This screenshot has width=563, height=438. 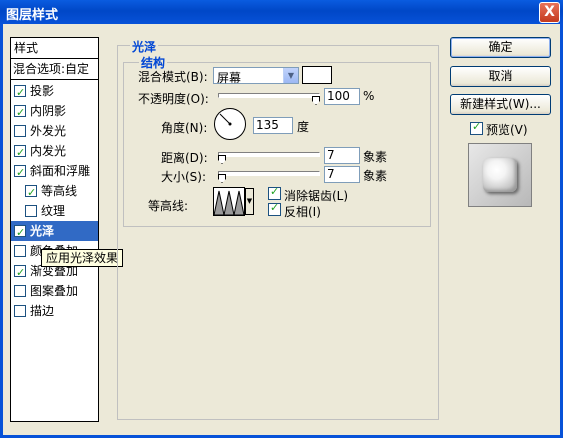 What do you see at coordinates (48, 131) in the screenshot?
I see `style-list-label: 外发光` at bounding box center [48, 131].